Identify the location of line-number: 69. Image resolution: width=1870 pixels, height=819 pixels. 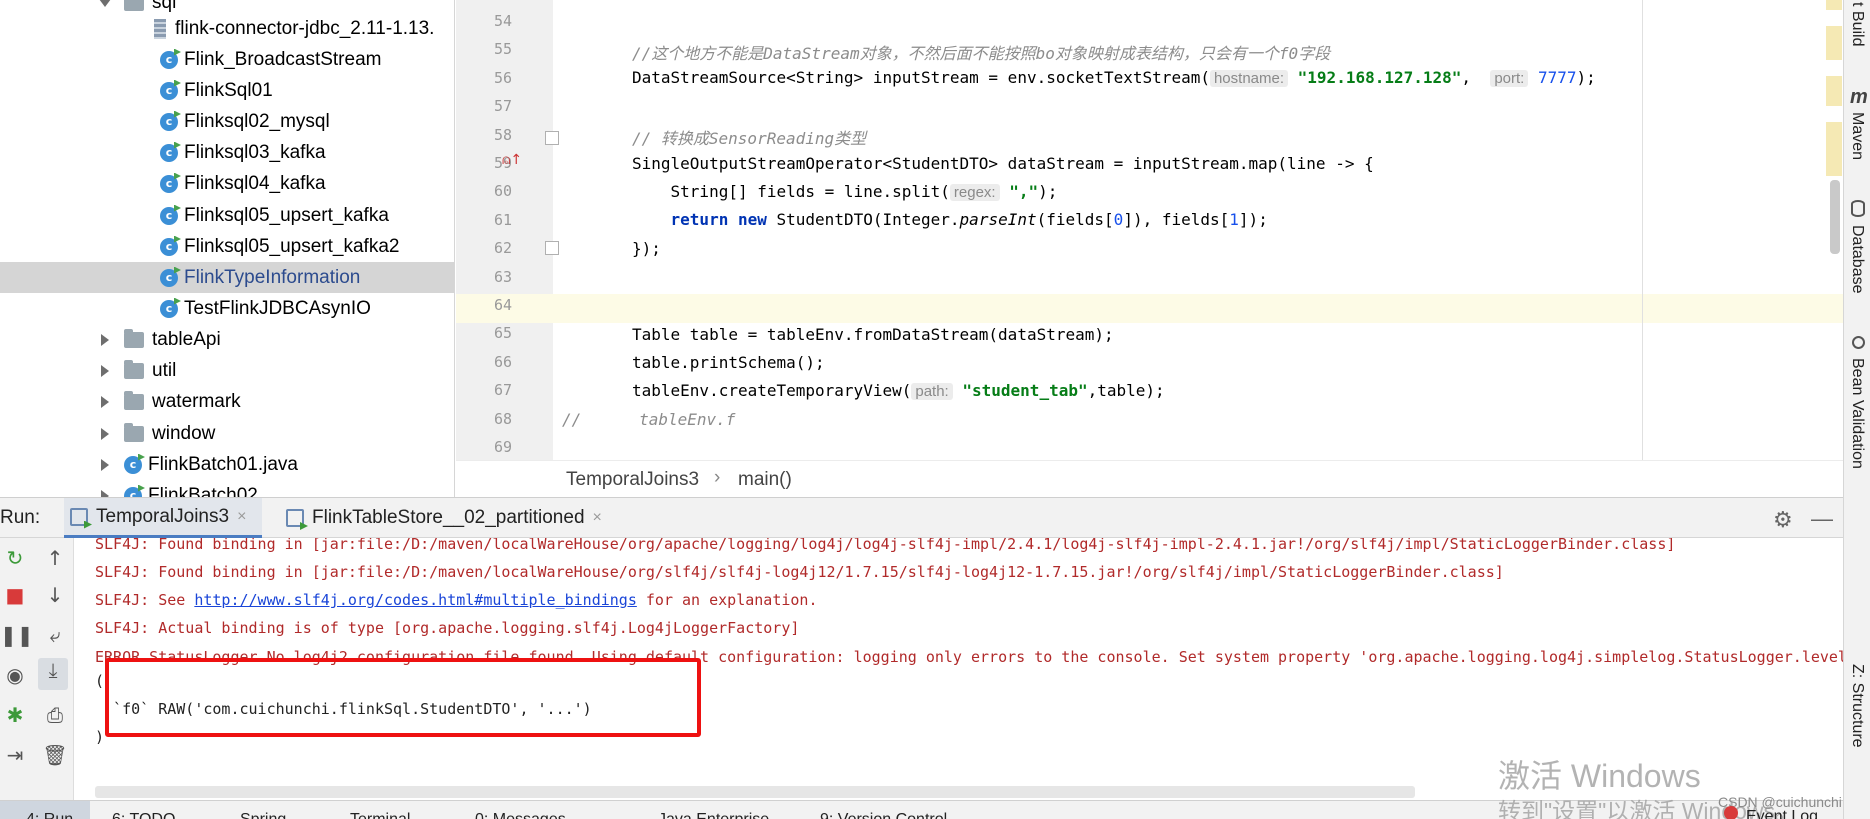
(502, 447).